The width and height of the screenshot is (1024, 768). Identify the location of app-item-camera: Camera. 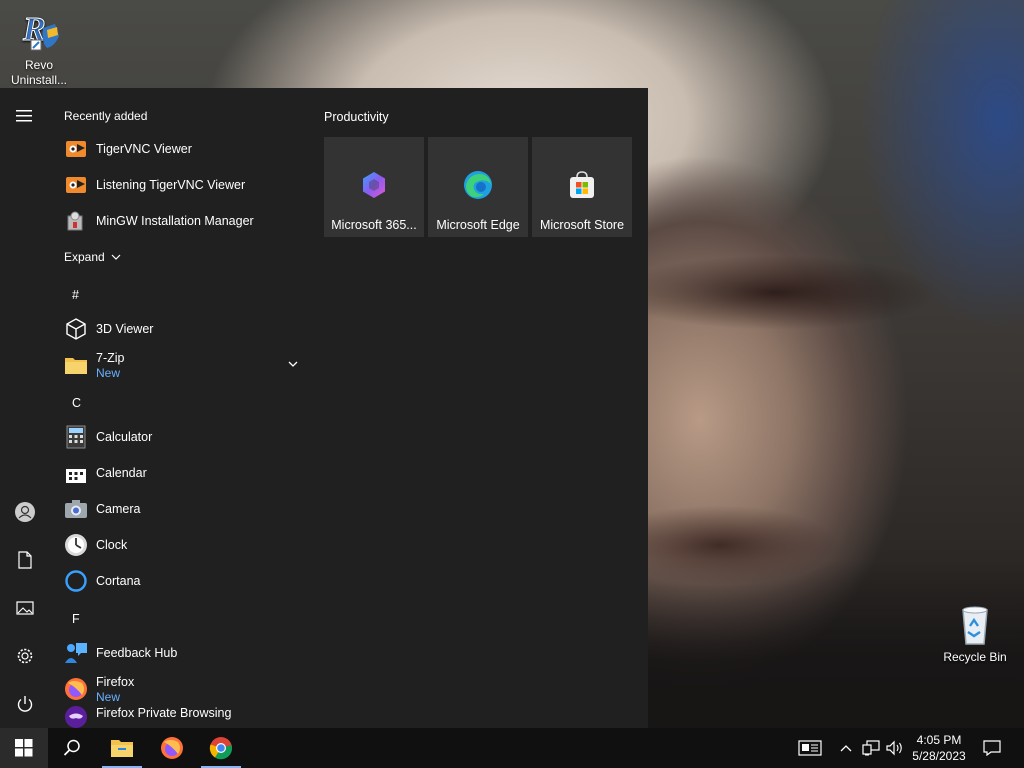
(180, 509).